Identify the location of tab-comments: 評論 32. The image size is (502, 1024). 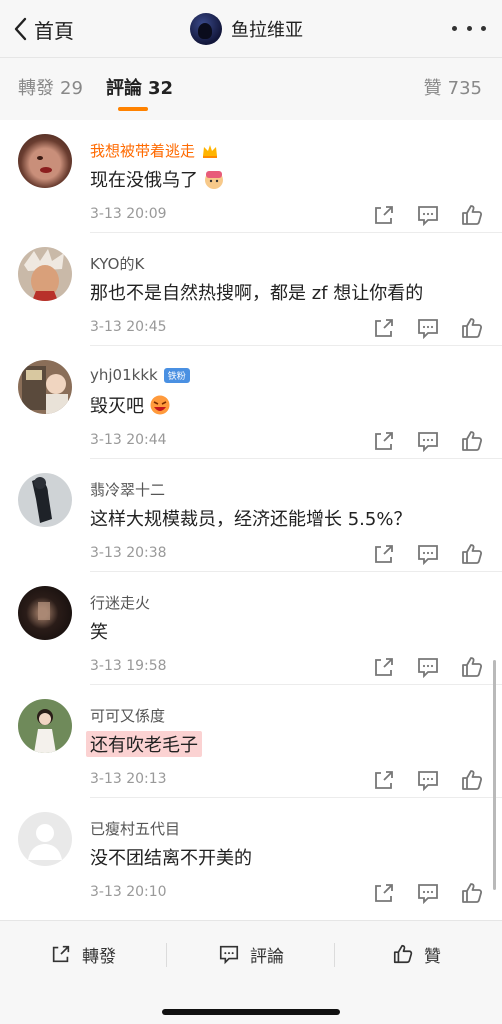
(139, 87).